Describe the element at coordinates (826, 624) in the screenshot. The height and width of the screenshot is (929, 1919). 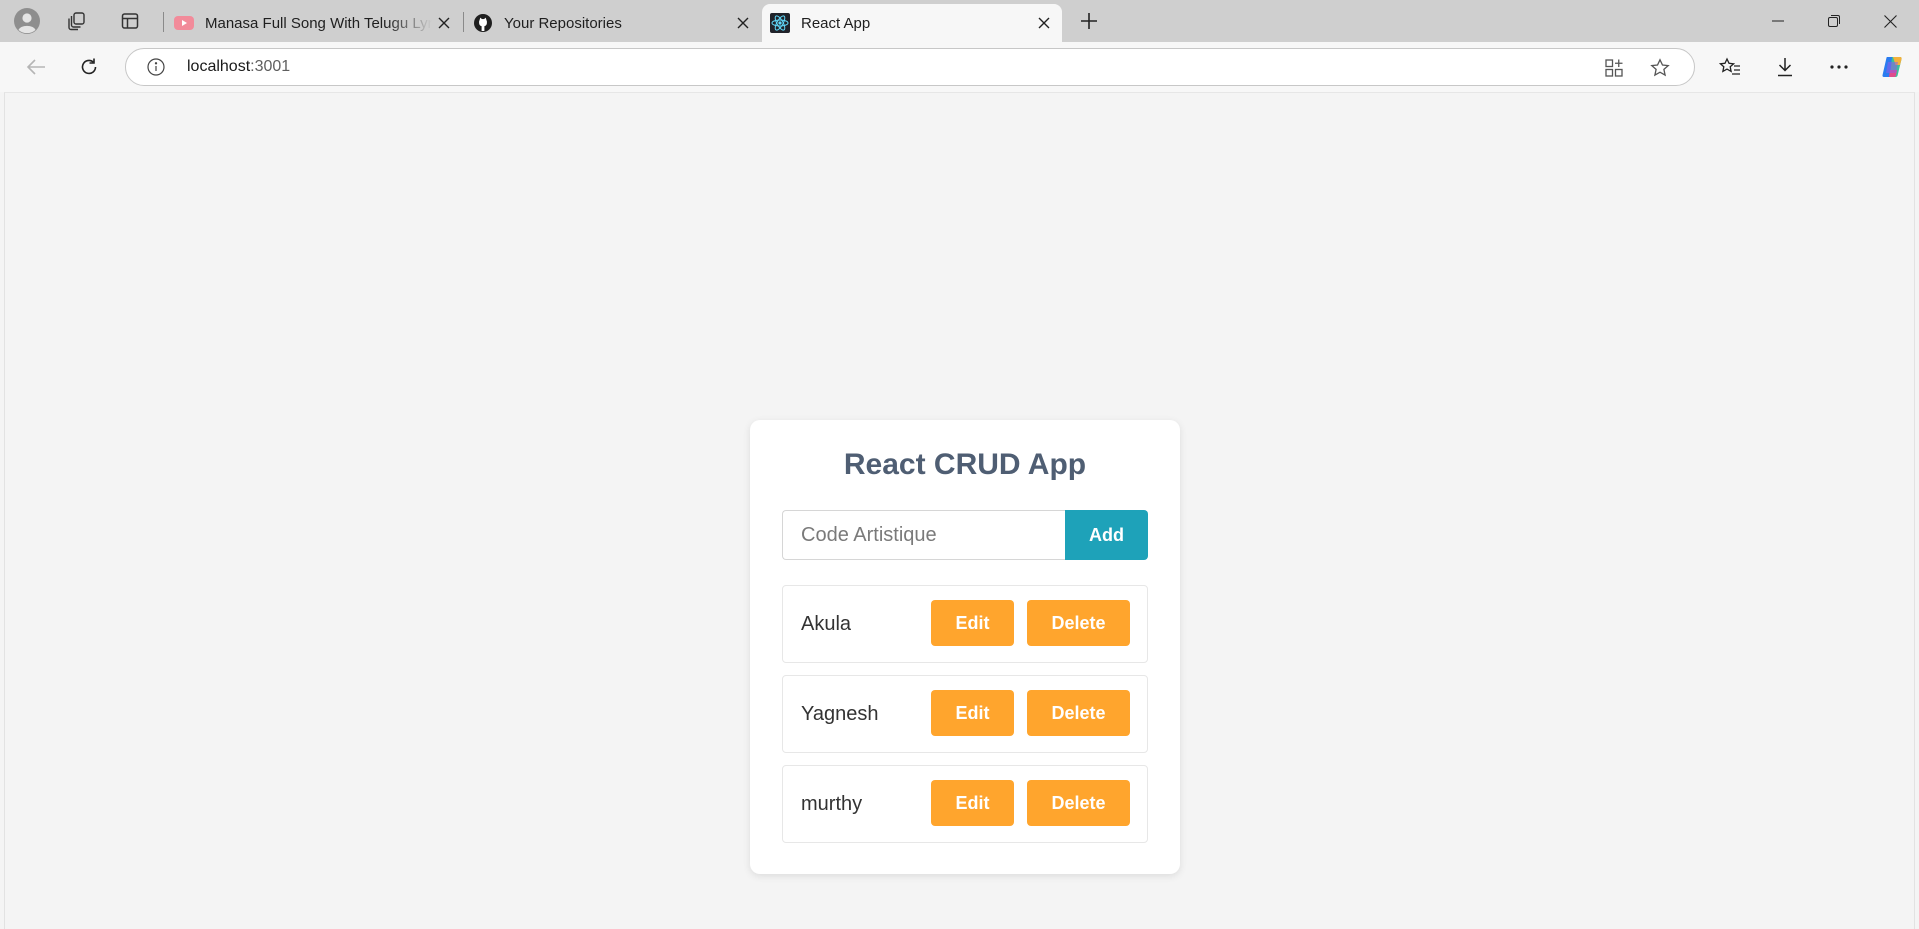
I see `item-name: Akula` at that location.